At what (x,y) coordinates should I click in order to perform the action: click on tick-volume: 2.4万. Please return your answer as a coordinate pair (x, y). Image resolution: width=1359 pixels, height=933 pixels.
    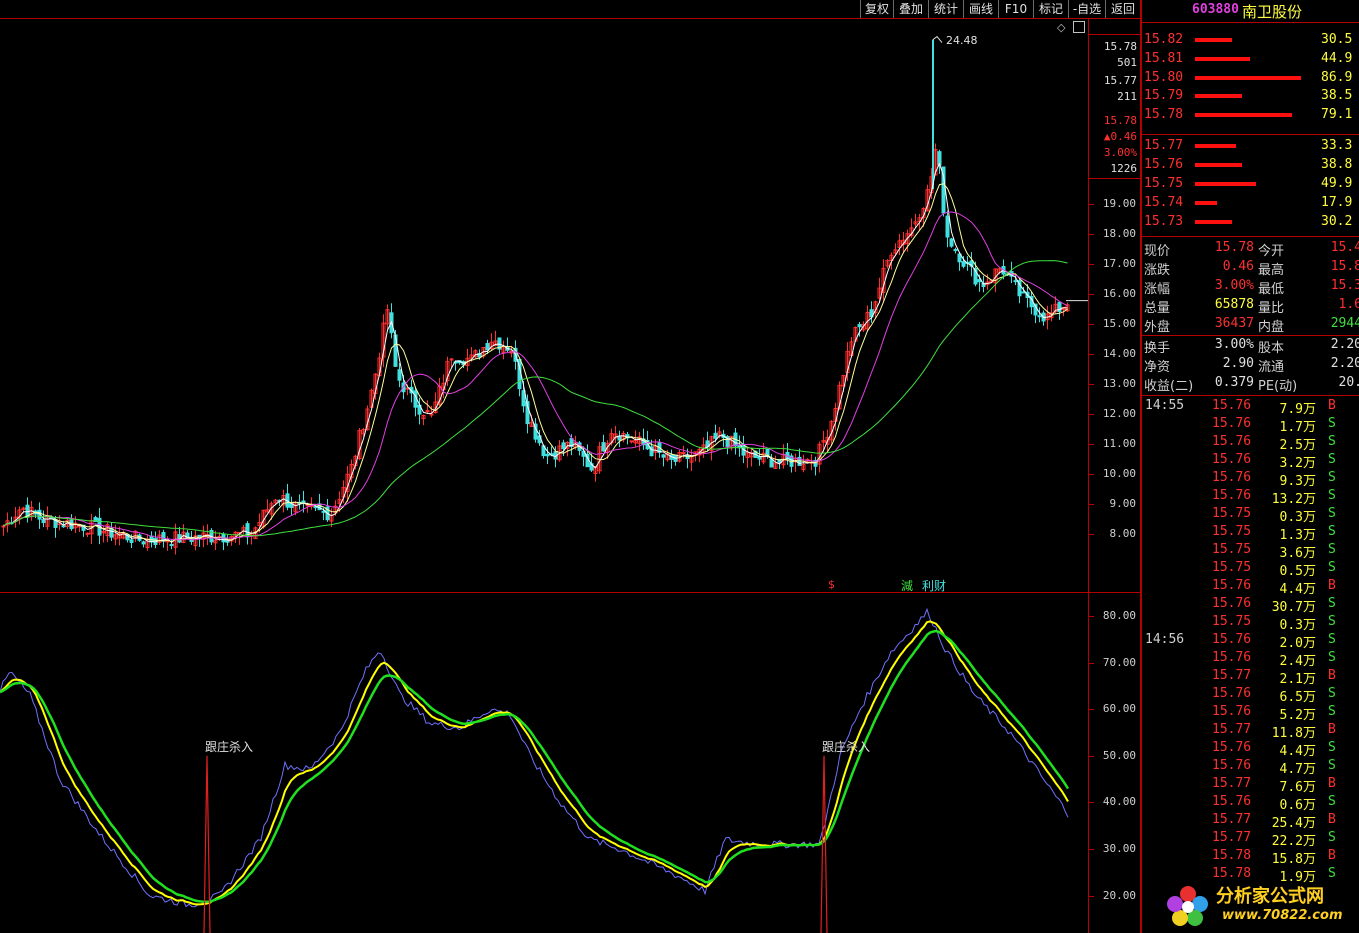
    Looking at the image, I should click on (1297, 661).